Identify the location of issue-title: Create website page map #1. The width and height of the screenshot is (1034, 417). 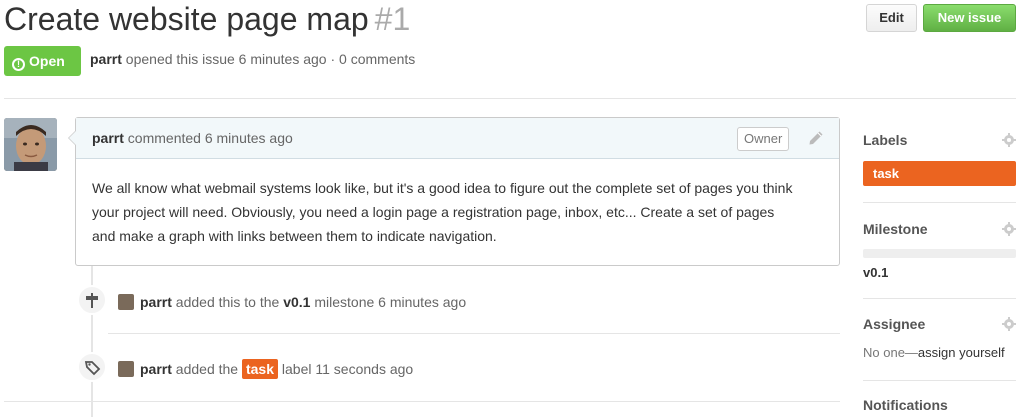
(207, 19).